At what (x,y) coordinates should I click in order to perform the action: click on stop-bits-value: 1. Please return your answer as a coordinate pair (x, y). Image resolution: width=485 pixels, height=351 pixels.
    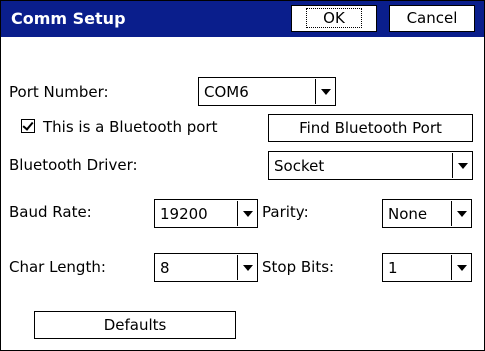
    Looking at the image, I should click on (393, 268).